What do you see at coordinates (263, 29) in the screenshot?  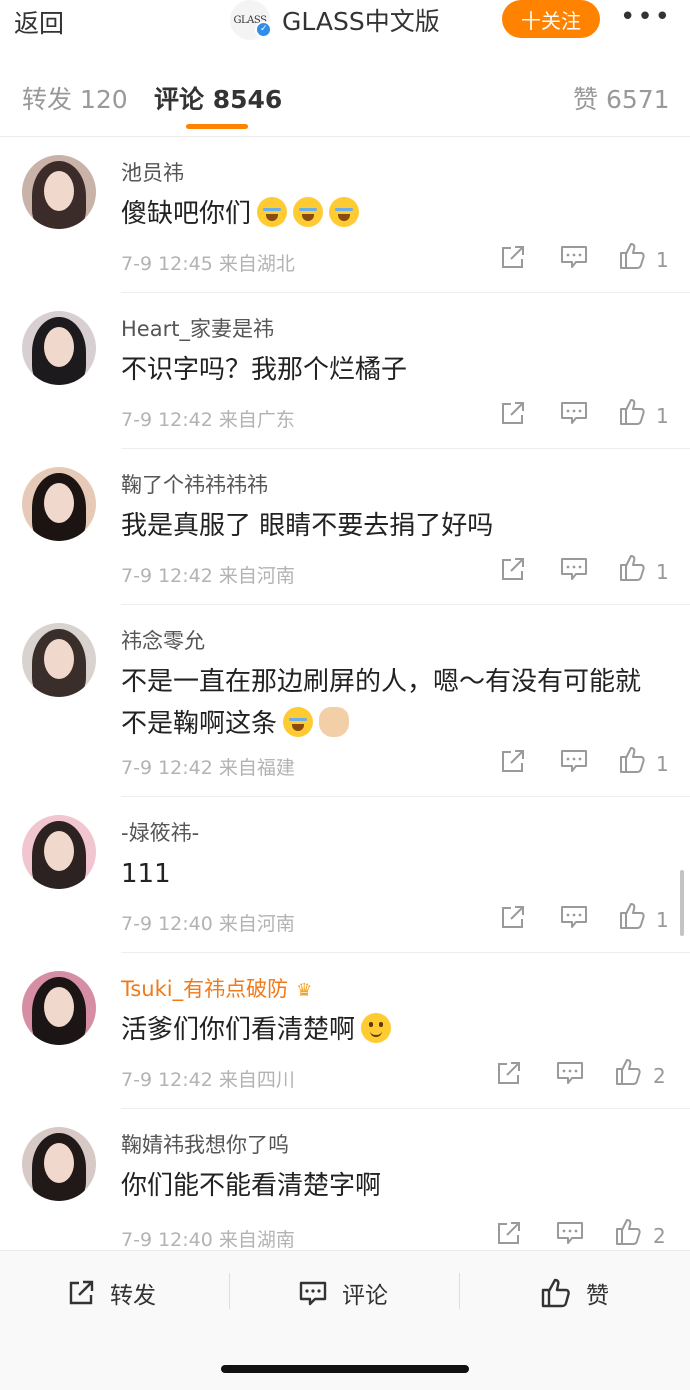 I see `verified-badge-icon: ✓` at bounding box center [263, 29].